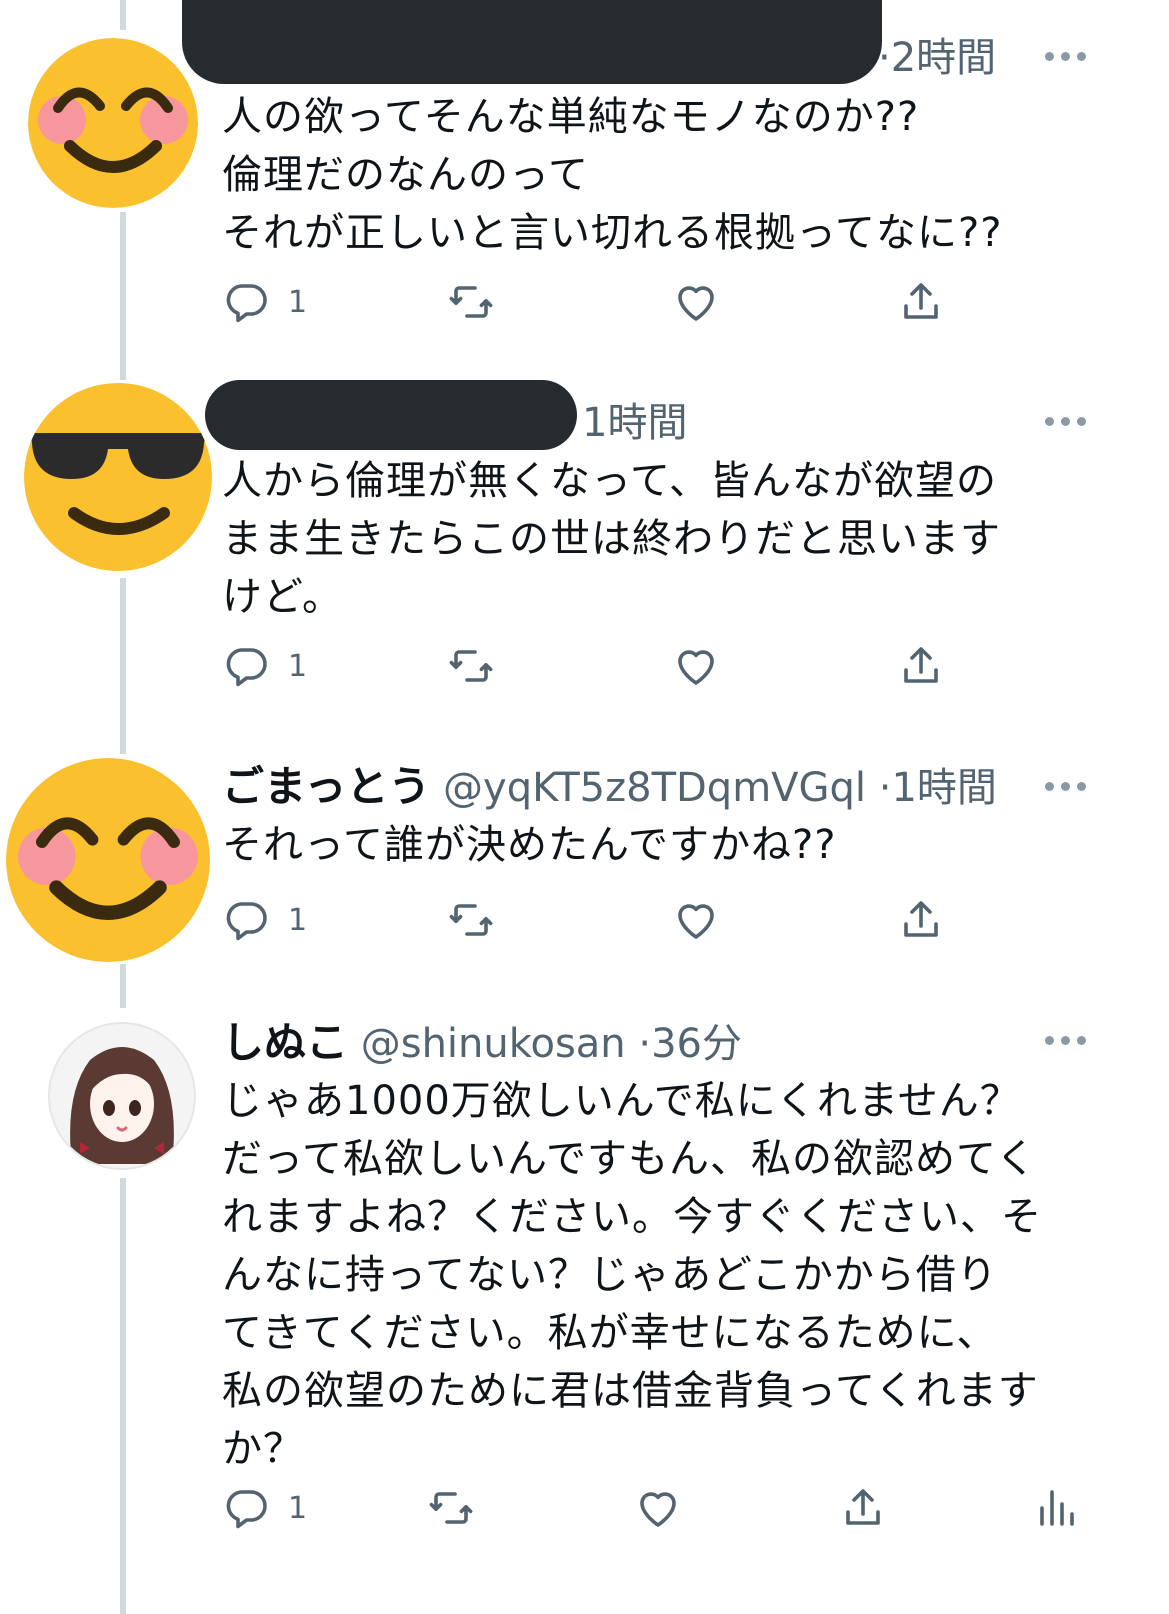  I want to click on reply-count: 1, so click(298, 1508).